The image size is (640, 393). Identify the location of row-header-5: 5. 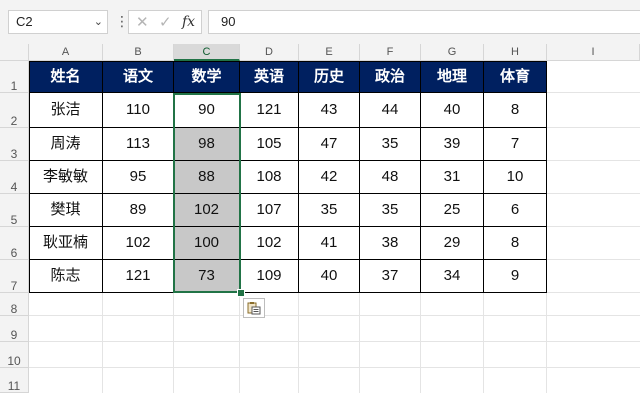
(14, 210).